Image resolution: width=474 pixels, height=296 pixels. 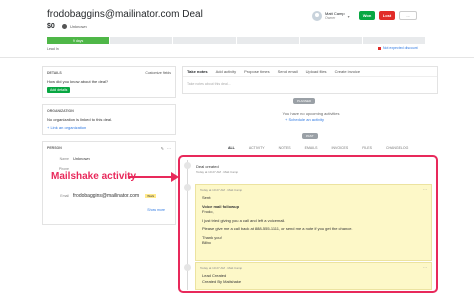 What do you see at coordinates (288, 71) in the screenshot?
I see `tab-send-email: Send email` at bounding box center [288, 71].